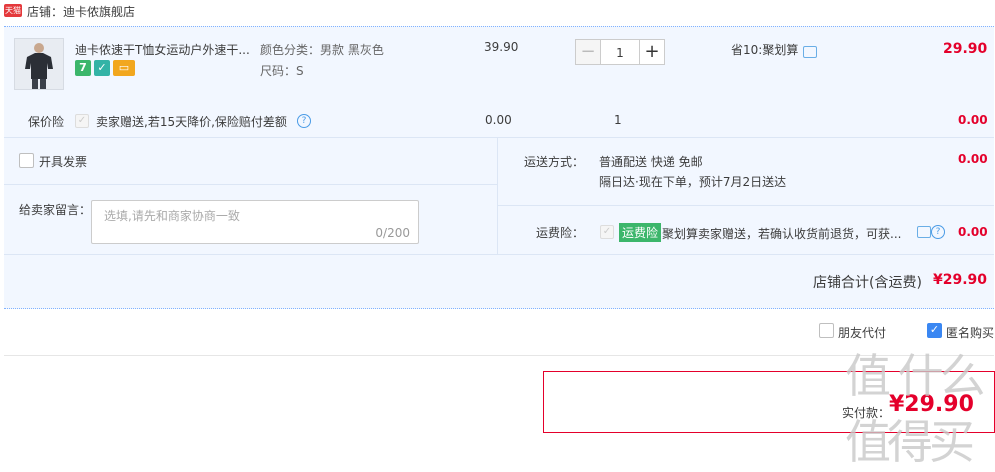 The image size is (995, 472). What do you see at coordinates (39, 64) in the screenshot?
I see `product-thumbnail` at bounding box center [39, 64].